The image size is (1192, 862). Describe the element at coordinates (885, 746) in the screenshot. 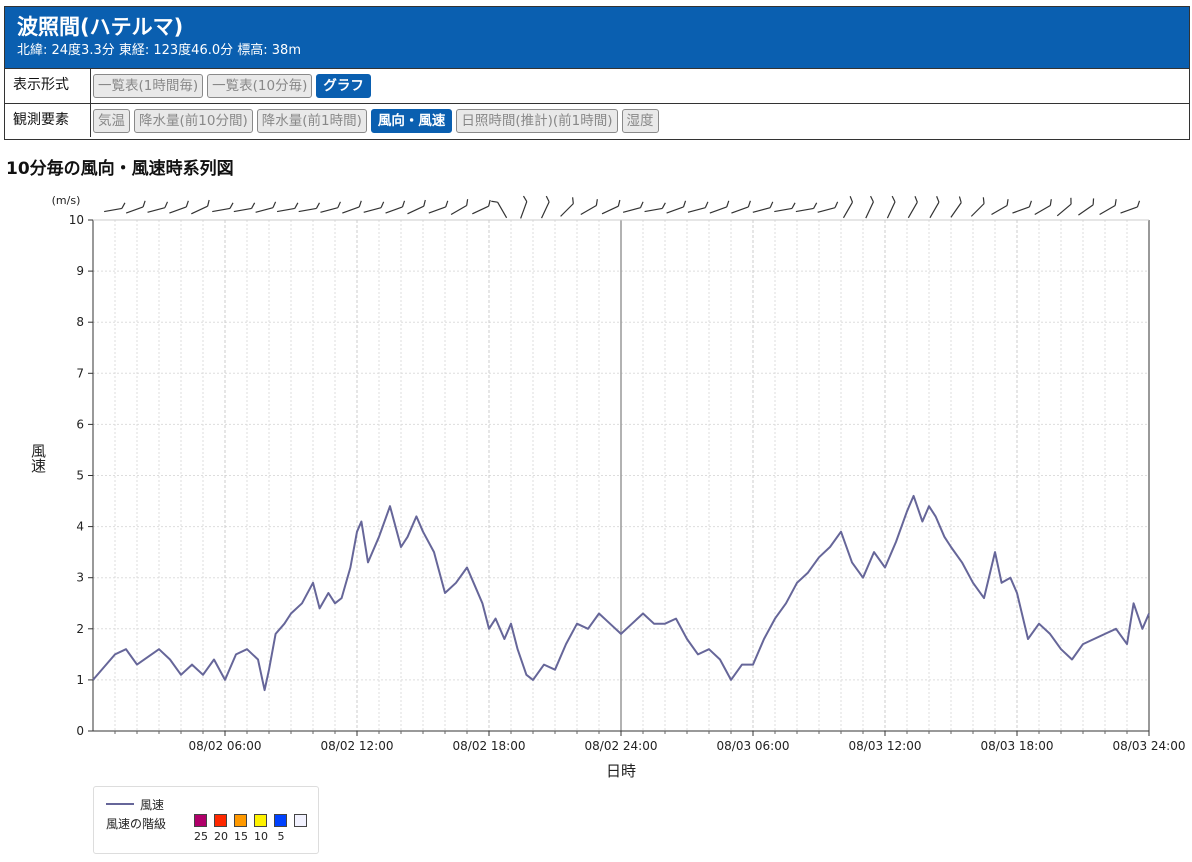

I see `x-tick-label: 08/03 12:00` at that location.